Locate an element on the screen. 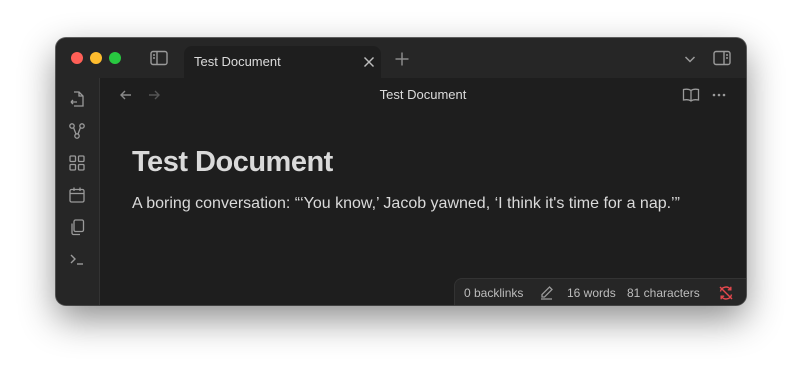 The image size is (802, 379). character-count: 81 characters is located at coordinates (663, 293).